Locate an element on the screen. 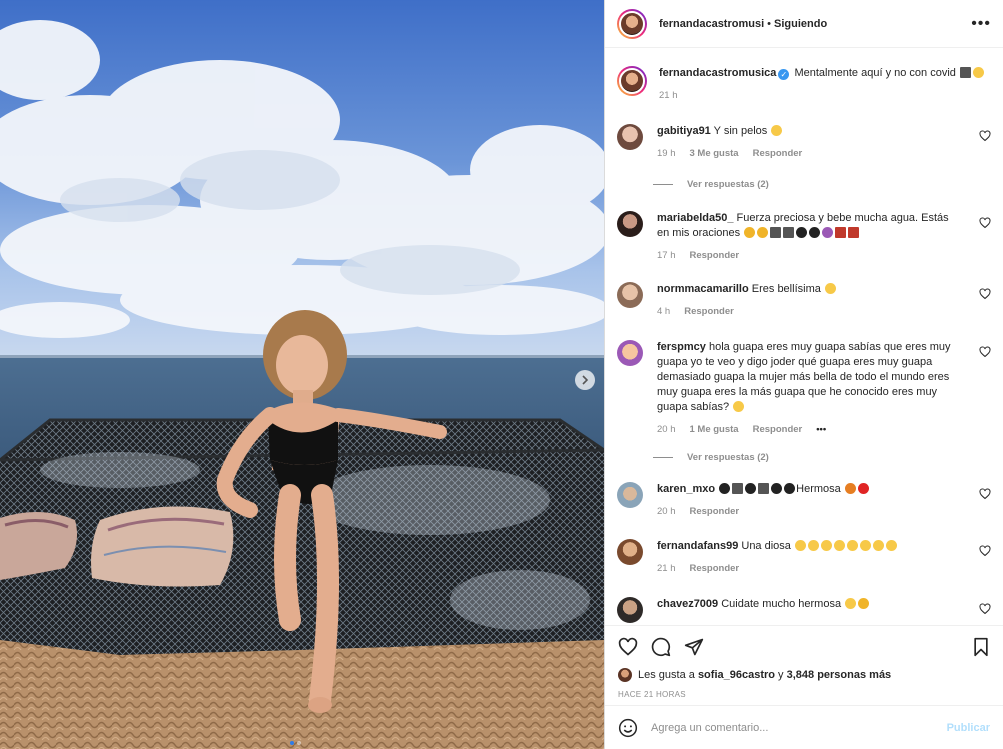 This screenshot has width=1003, height=749. comment-username: karen_mxo is located at coordinates (686, 489).